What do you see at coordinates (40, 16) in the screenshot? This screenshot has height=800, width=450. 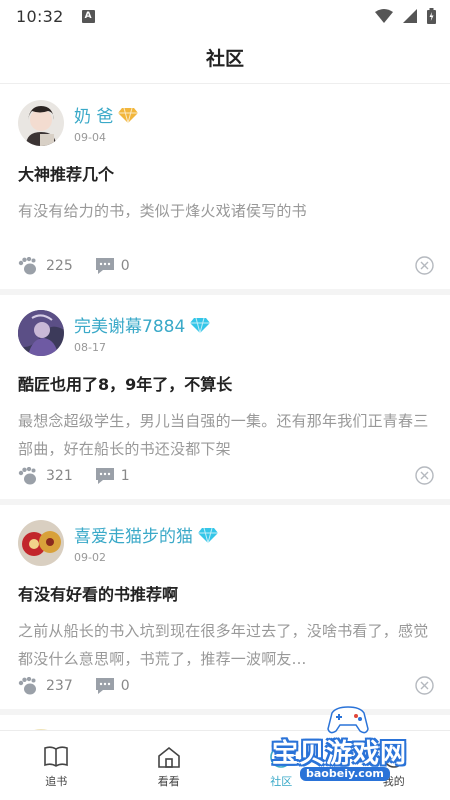 I see `status-time: 10:32` at bounding box center [40, 16].